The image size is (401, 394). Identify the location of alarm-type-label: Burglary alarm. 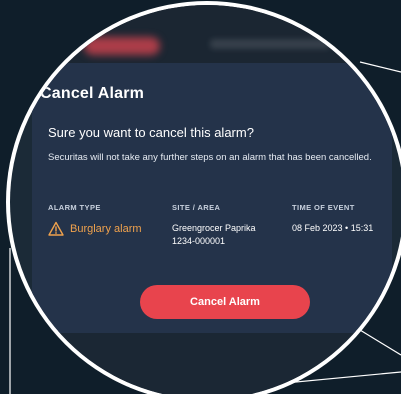
(106, 229).